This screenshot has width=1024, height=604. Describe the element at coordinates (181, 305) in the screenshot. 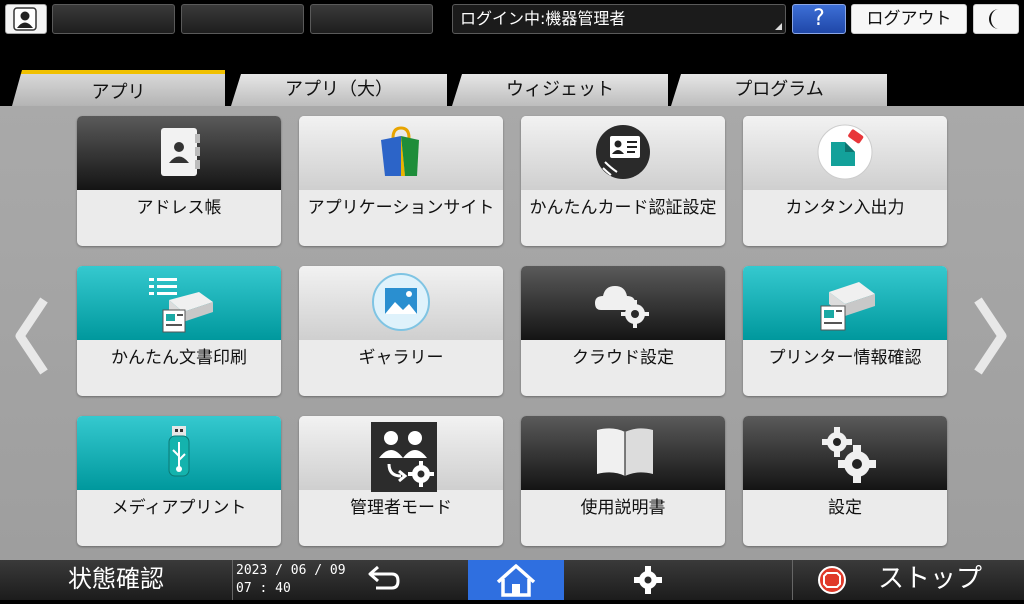

I see `document-print-icon` at that location.